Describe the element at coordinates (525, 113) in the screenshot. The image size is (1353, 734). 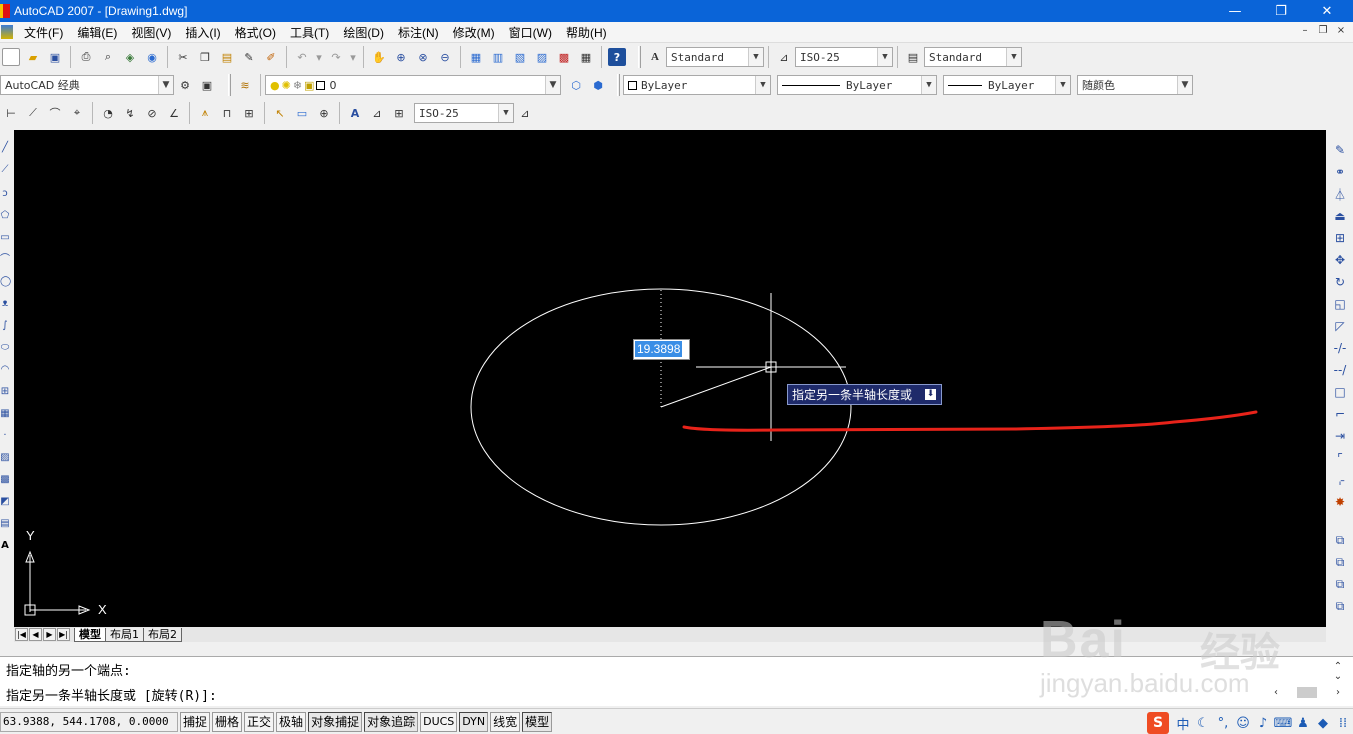
I see `dim-style-manager-icon: ⊿` at that location.